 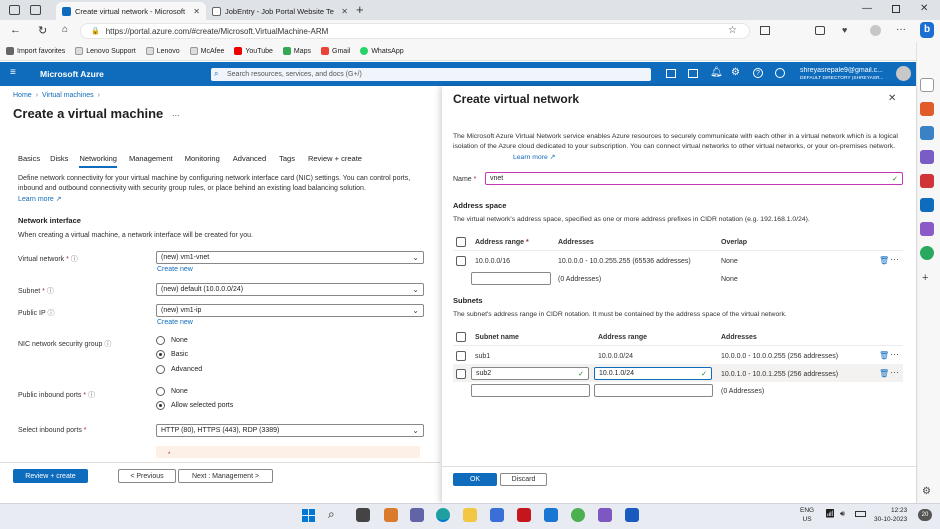 I want to click on shopping-icon, so click(x=927, y=109).